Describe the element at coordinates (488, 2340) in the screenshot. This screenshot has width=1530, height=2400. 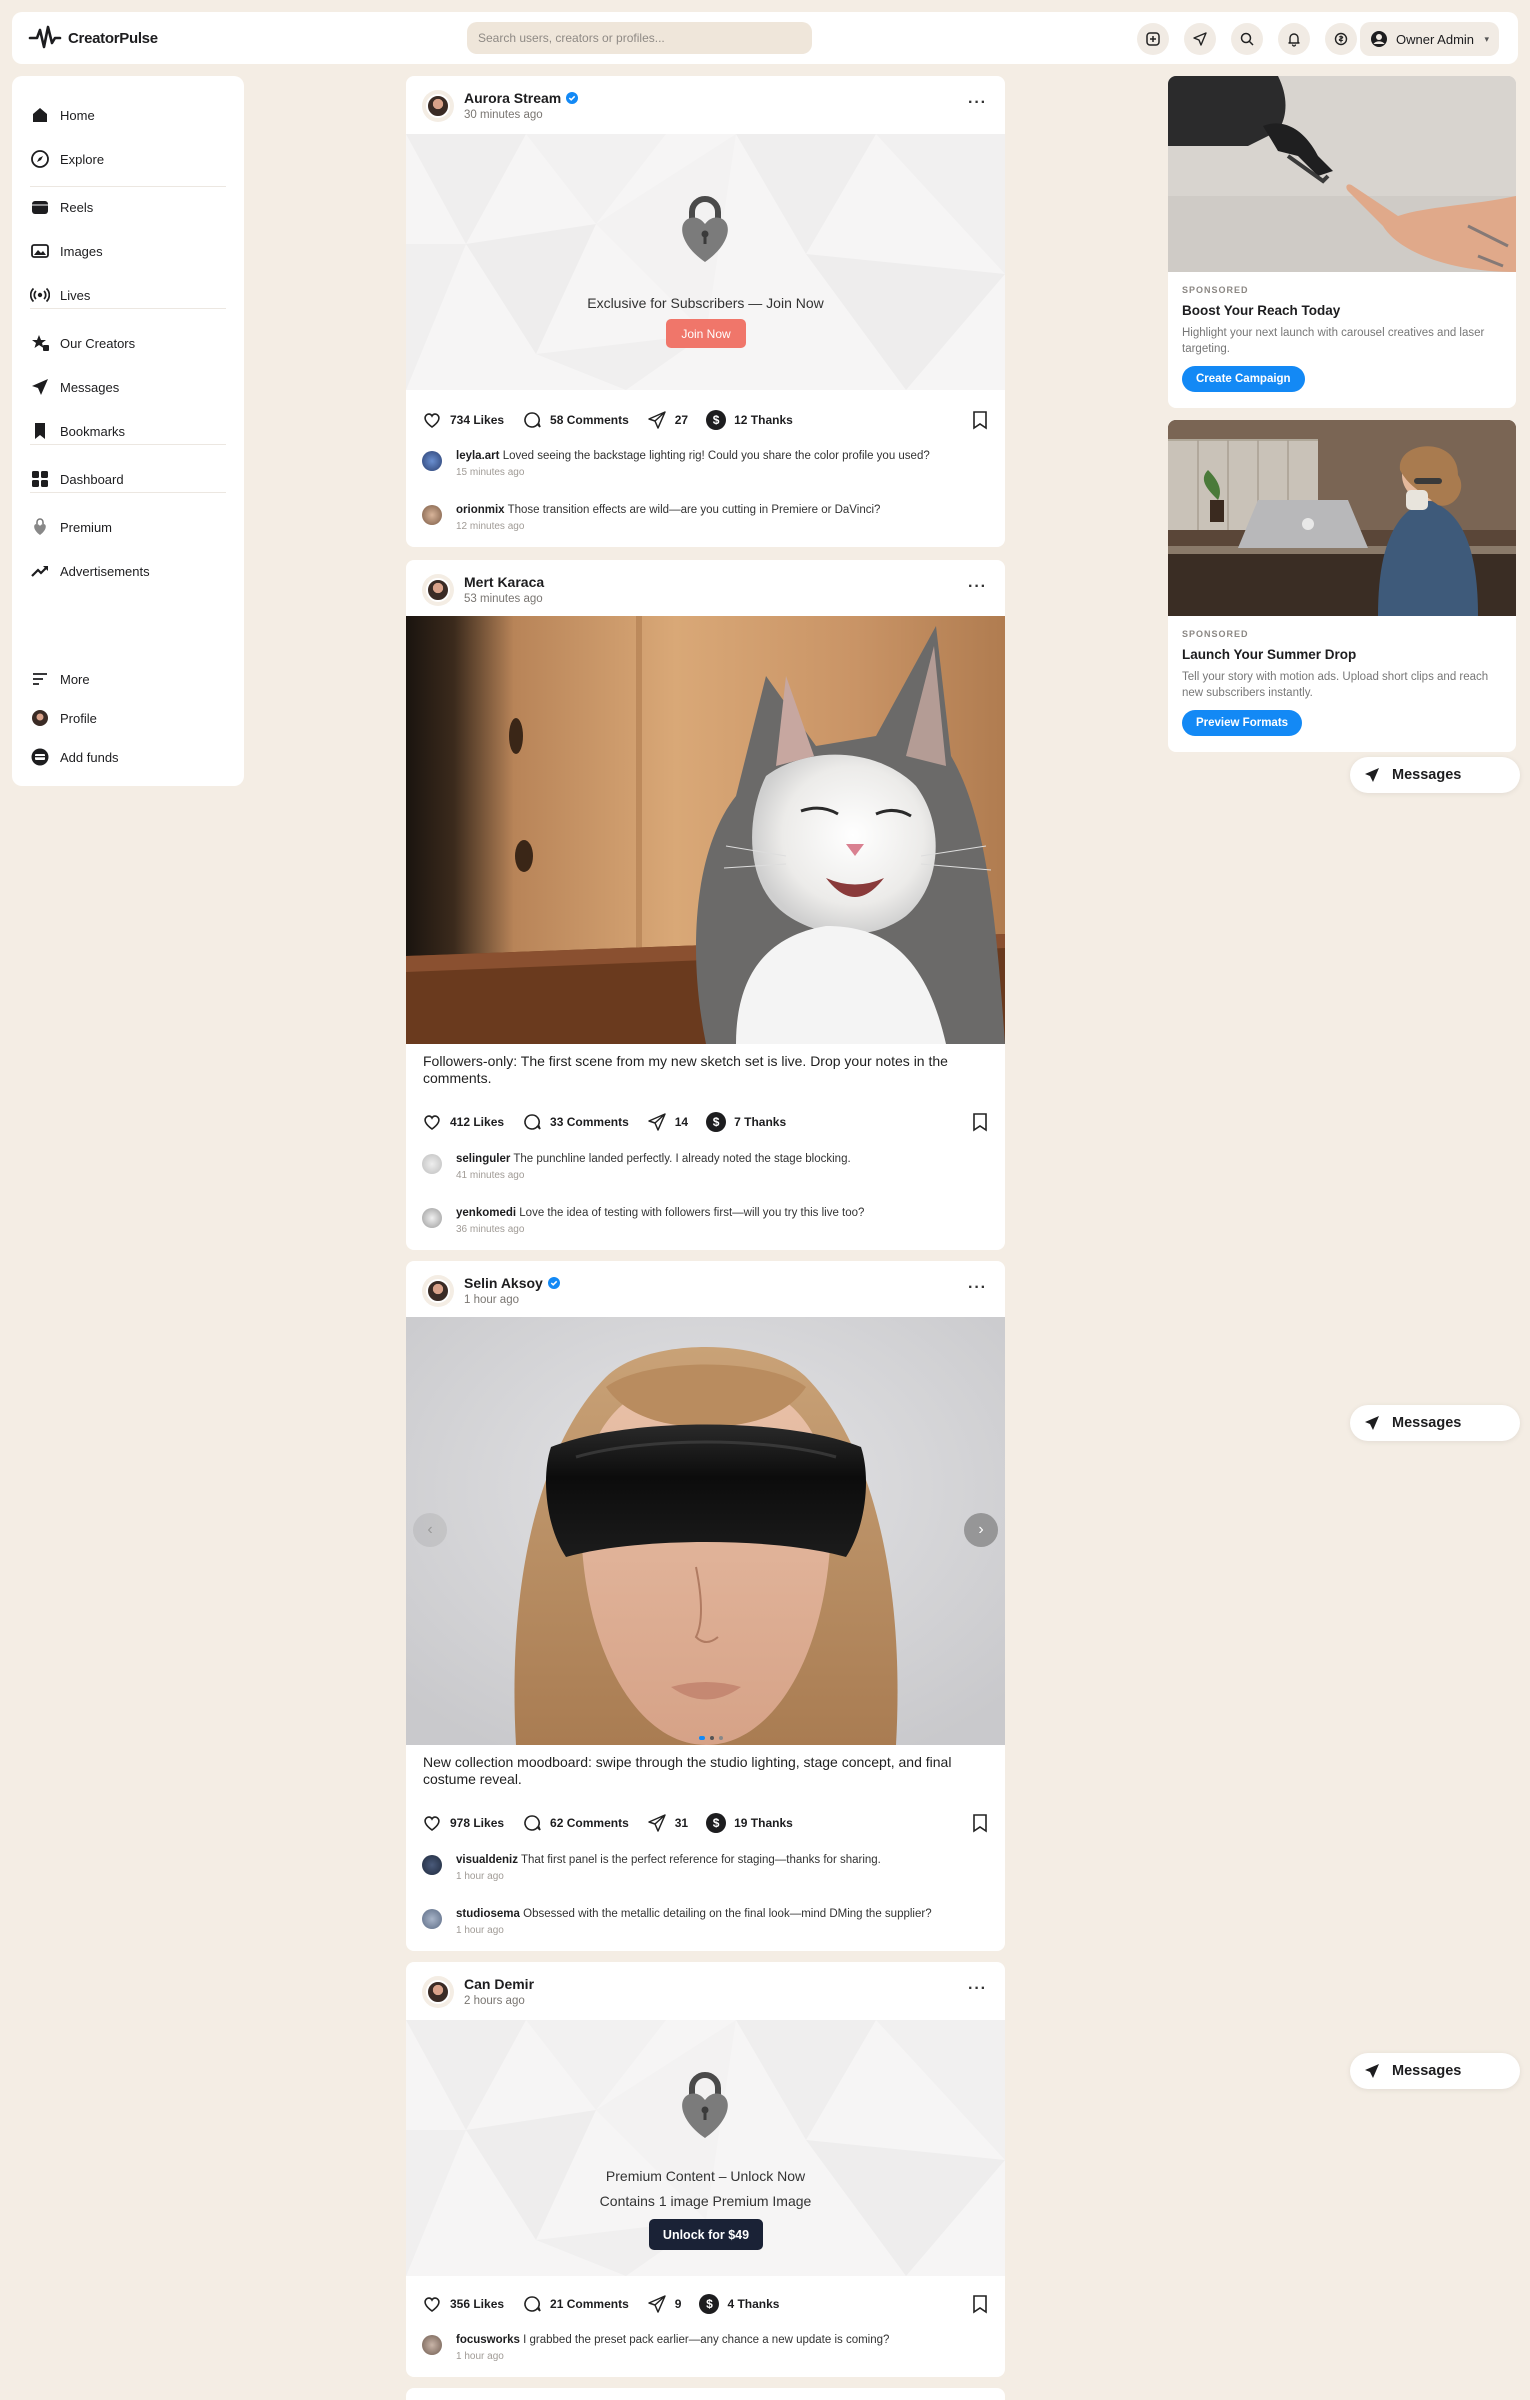
I see `commenter-name: focusworks` at that location.